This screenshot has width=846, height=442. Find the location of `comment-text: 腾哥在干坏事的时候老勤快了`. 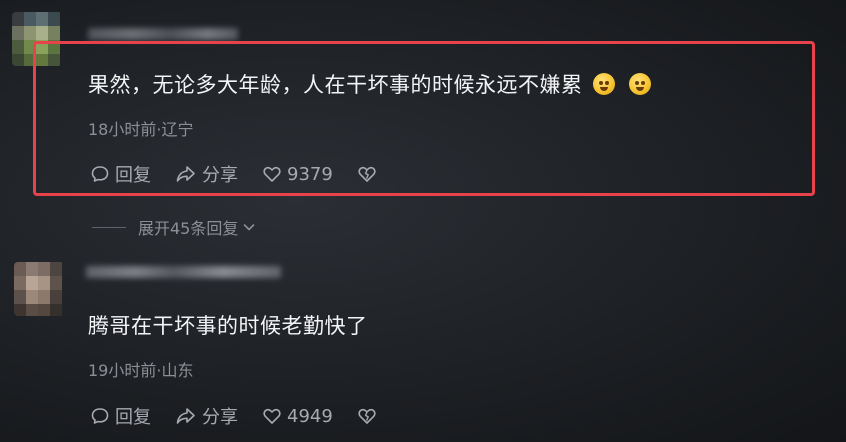

comment-text: 腾哥在干坏事的时候老勤快了 is located at coordinates (228, 325).